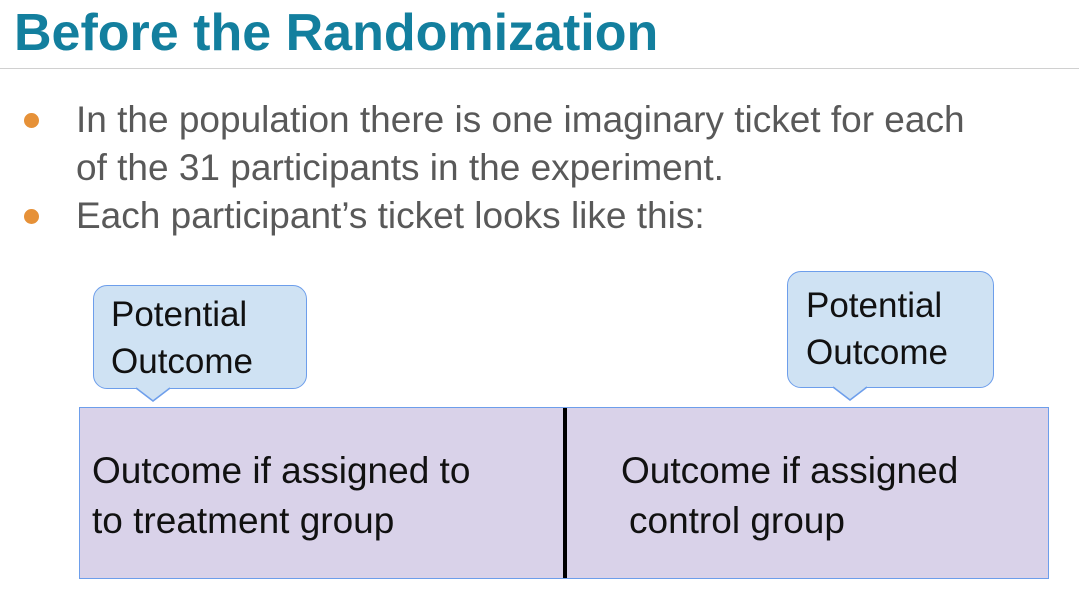  What do you see at coordinates (789, 496) in the screenshot?
I see `ticket-control-cell: Outcome if assigned control group` at bounding box center [789, 496].